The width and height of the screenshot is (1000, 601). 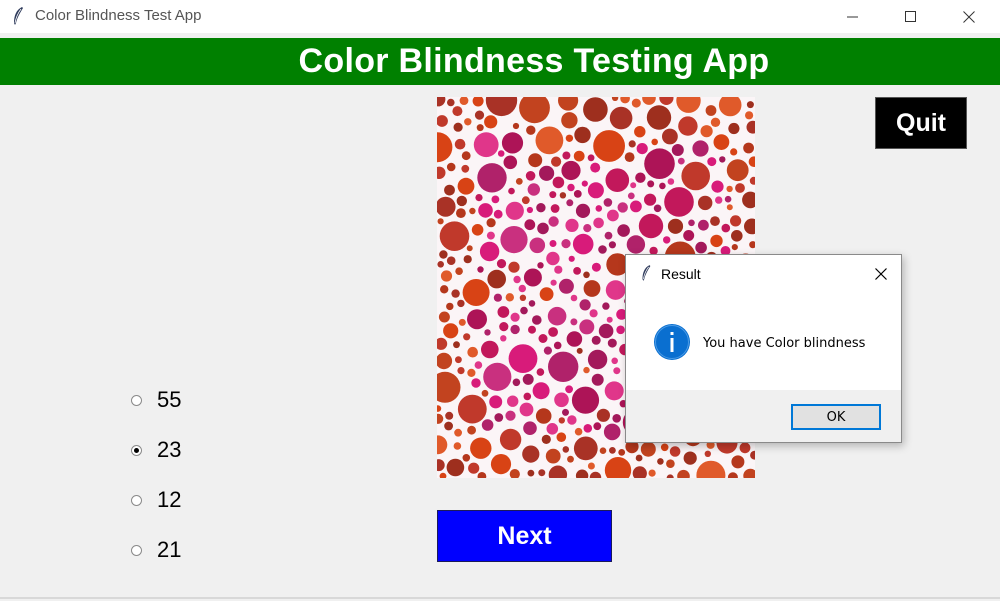 I want to click on option-55: 55, so click(x=156, y=400).